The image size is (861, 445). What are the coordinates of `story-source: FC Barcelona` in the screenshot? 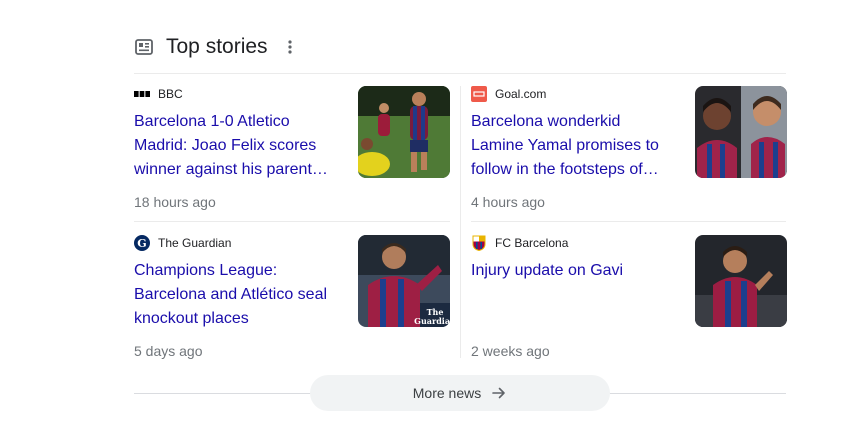 It's located at (519, 243).